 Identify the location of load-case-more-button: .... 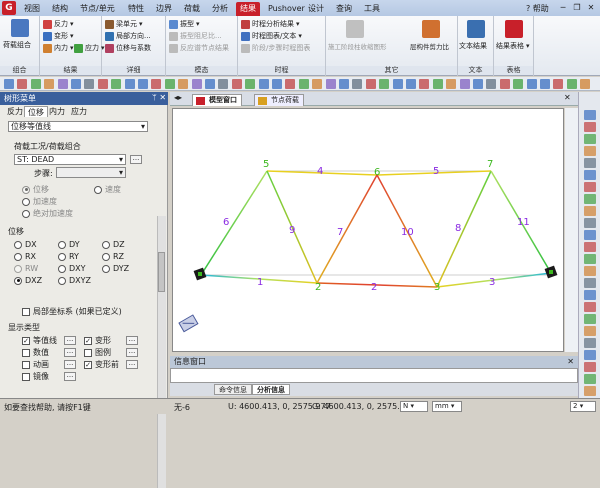
(136, 159).